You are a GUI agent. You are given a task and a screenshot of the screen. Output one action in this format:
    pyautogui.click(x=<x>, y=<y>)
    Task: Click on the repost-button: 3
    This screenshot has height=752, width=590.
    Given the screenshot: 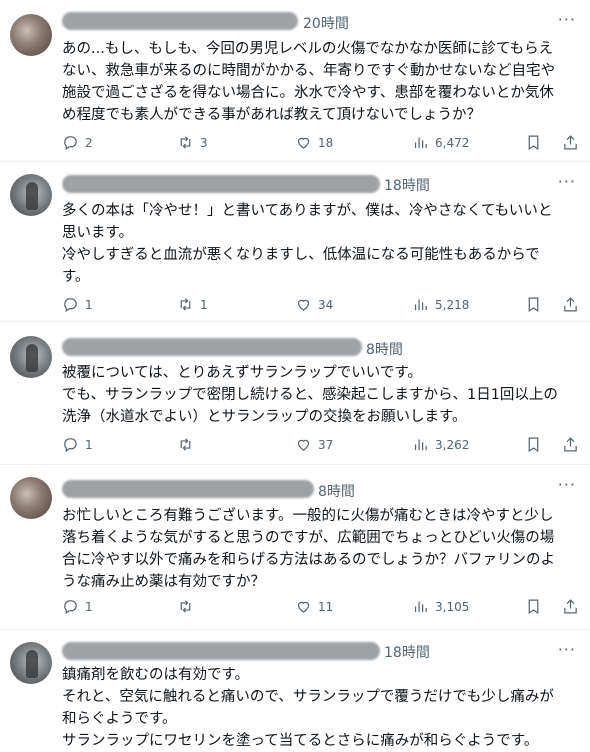 What is the action you would take?
    pyautogui.click(x=192, y=142)
    